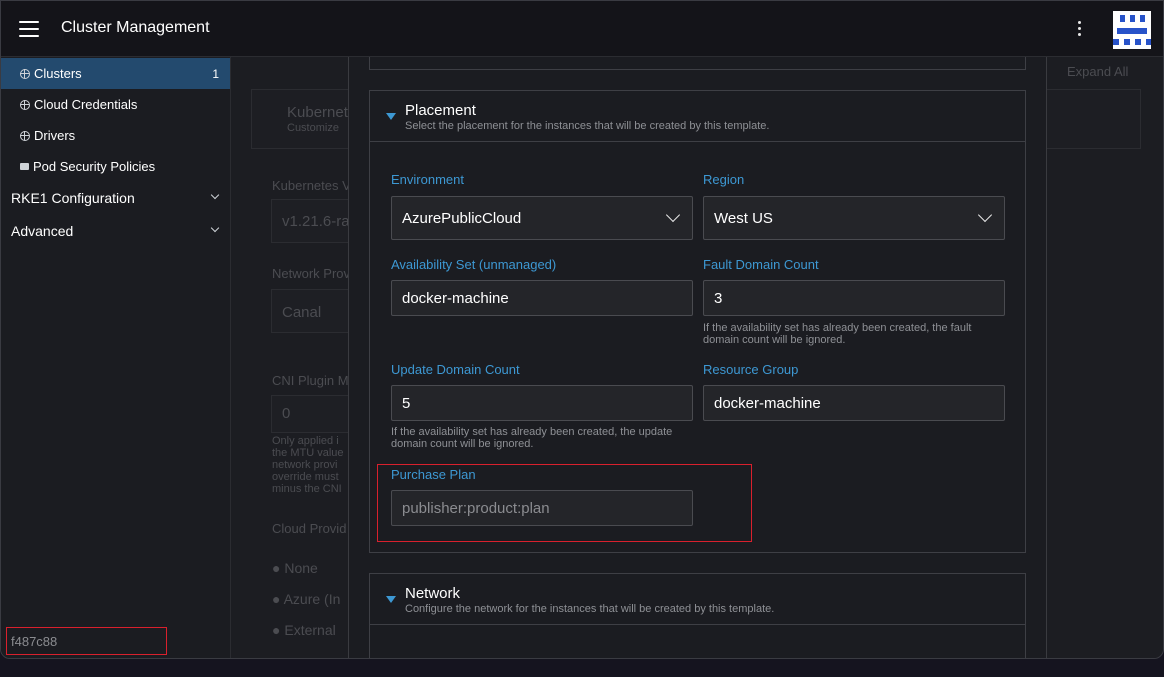 The height and width of the screenshot is (677, 1164). I want to click on cni-label: CNI Plugin M, so click(310, 380).